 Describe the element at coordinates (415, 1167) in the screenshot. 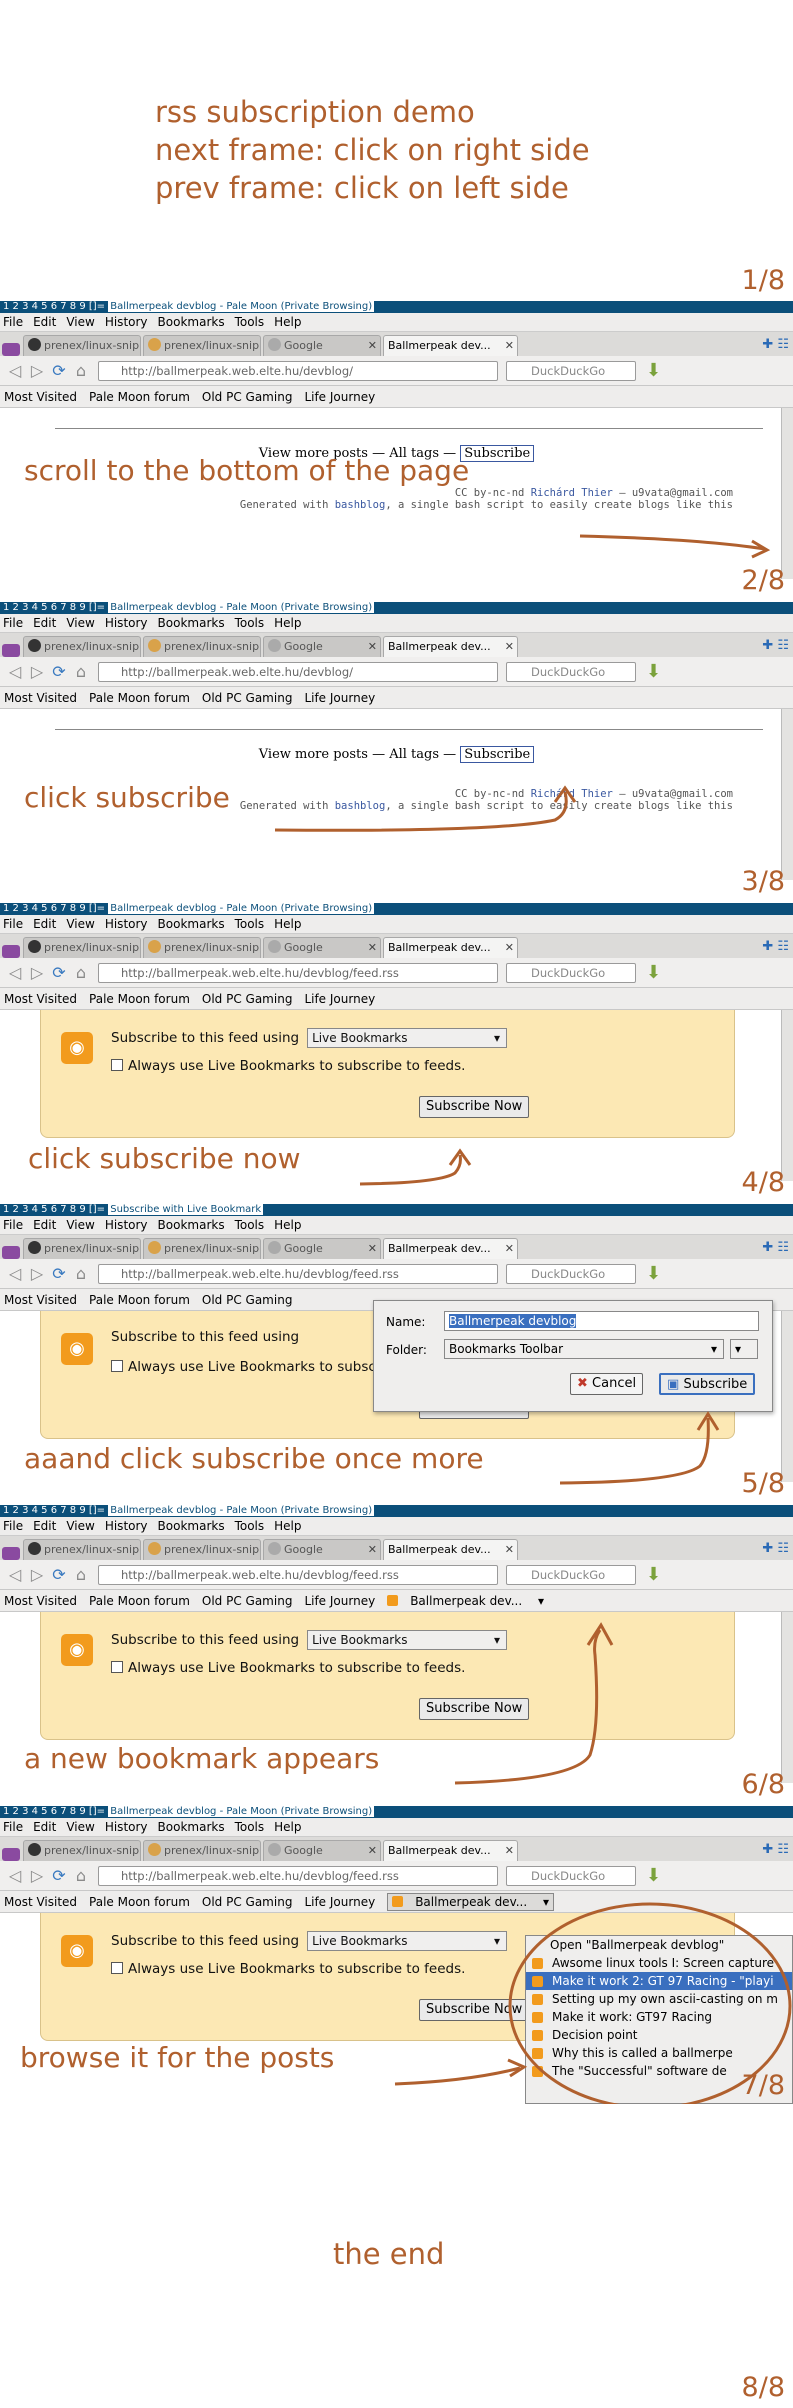

I see `arrow-subscribe-now` at that location.